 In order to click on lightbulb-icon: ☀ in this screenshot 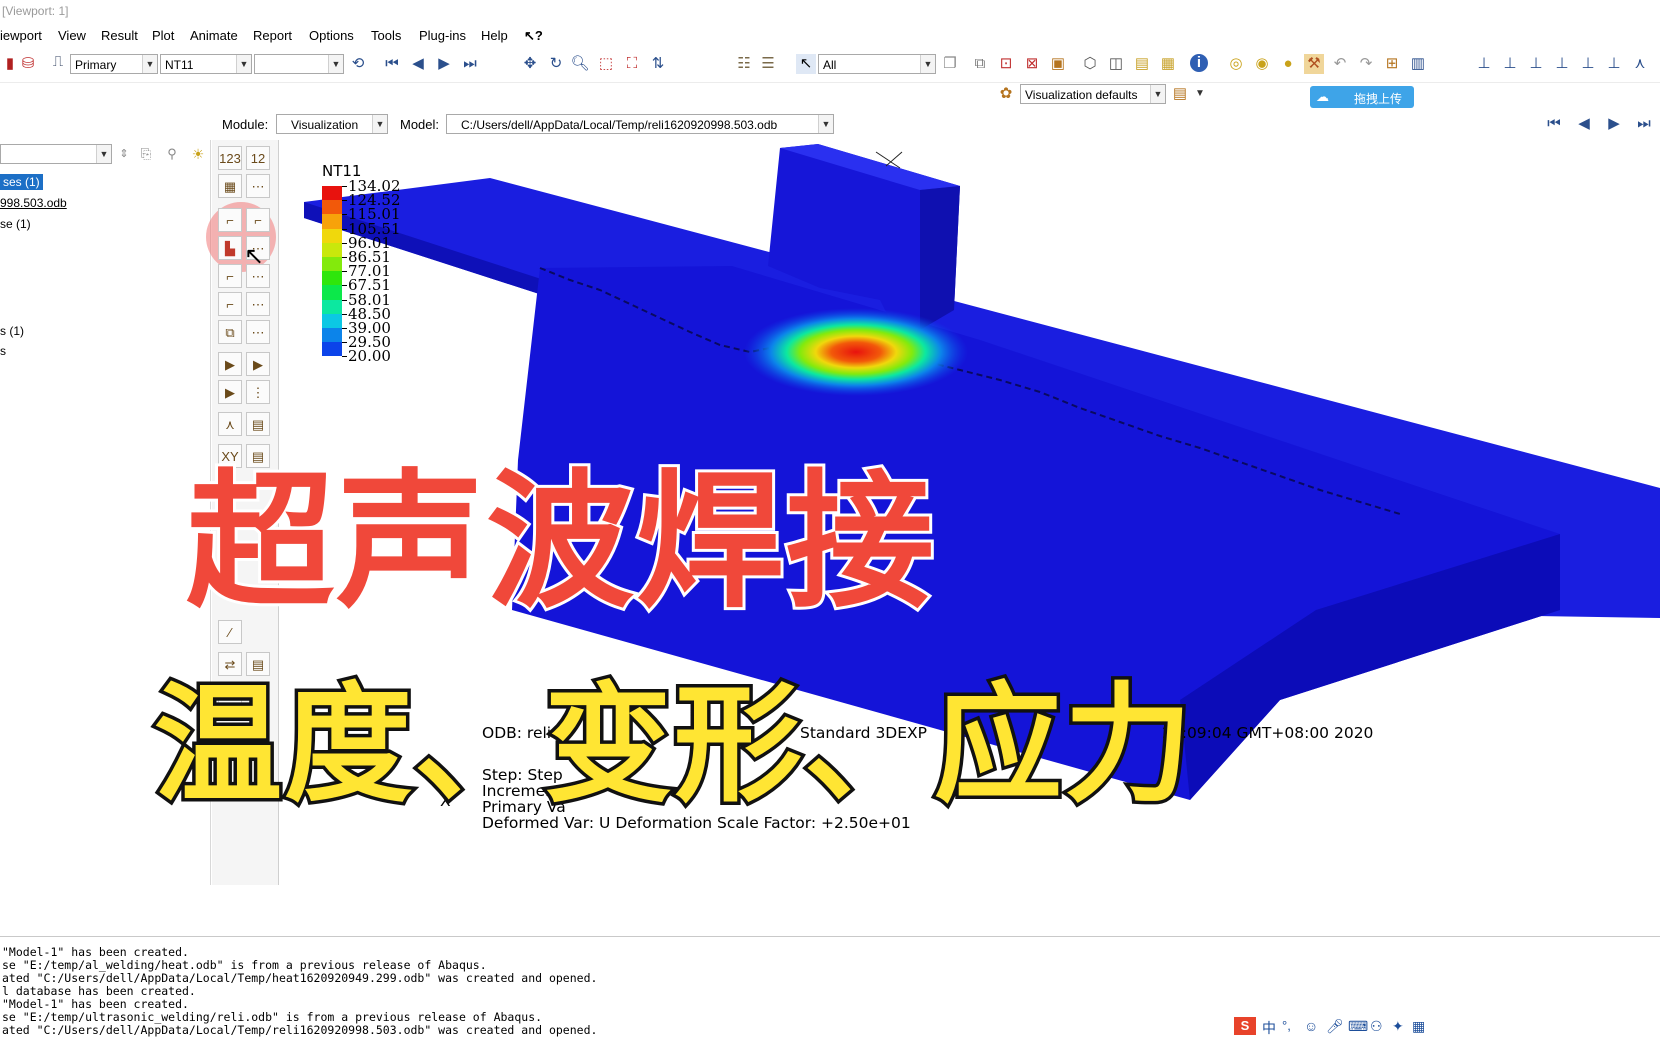, I will do `click(198, 154)`.